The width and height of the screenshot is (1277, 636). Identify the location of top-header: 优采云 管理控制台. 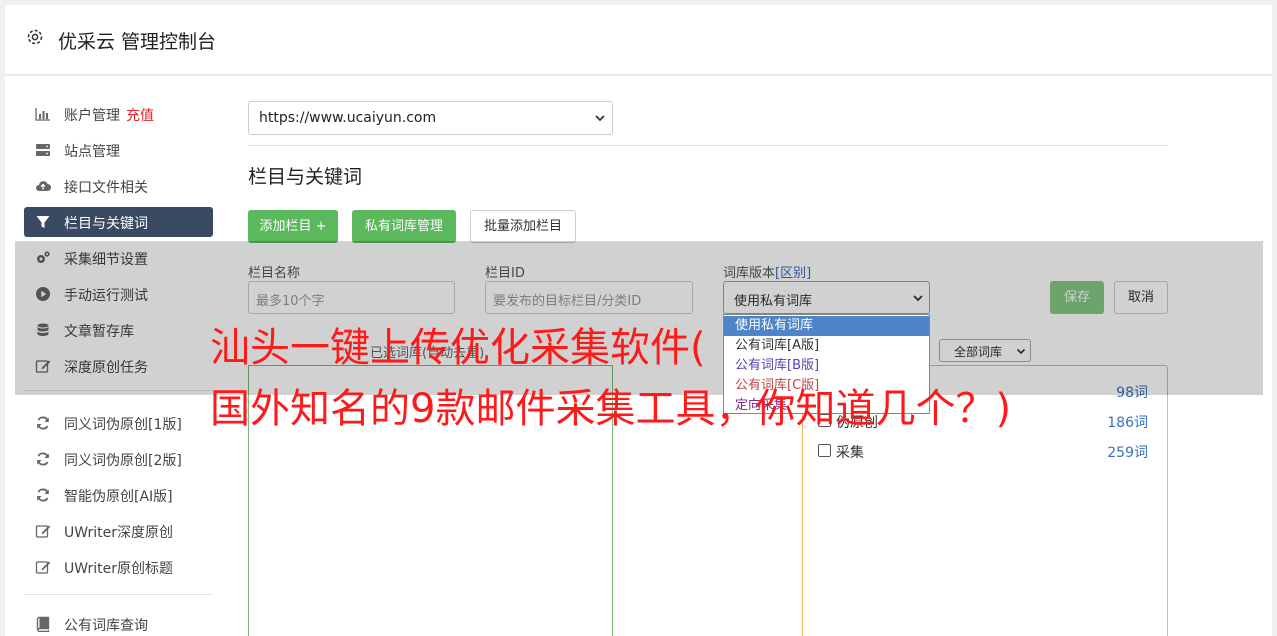
(638, 40).